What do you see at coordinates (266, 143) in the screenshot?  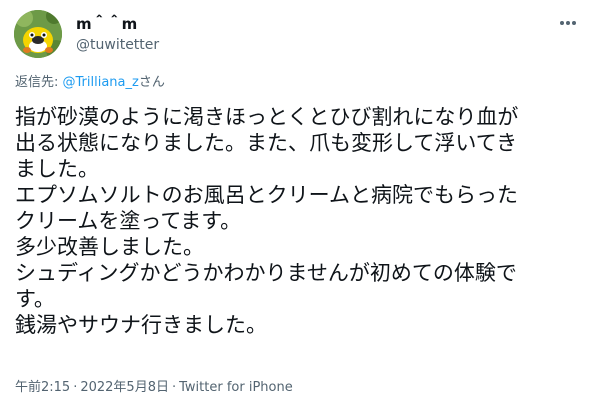 I see `tweet-text-line: 出る状態になりました。また、爪も変形して浮いてき` at bounding box center [266, 143].